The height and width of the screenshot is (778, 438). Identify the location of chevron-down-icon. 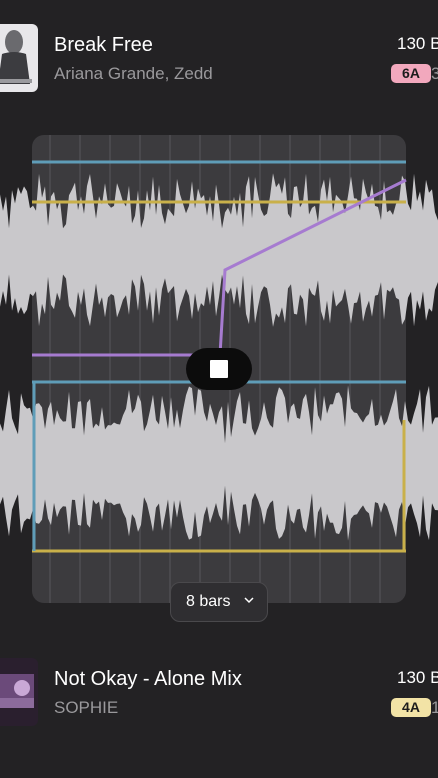
(249, 600).